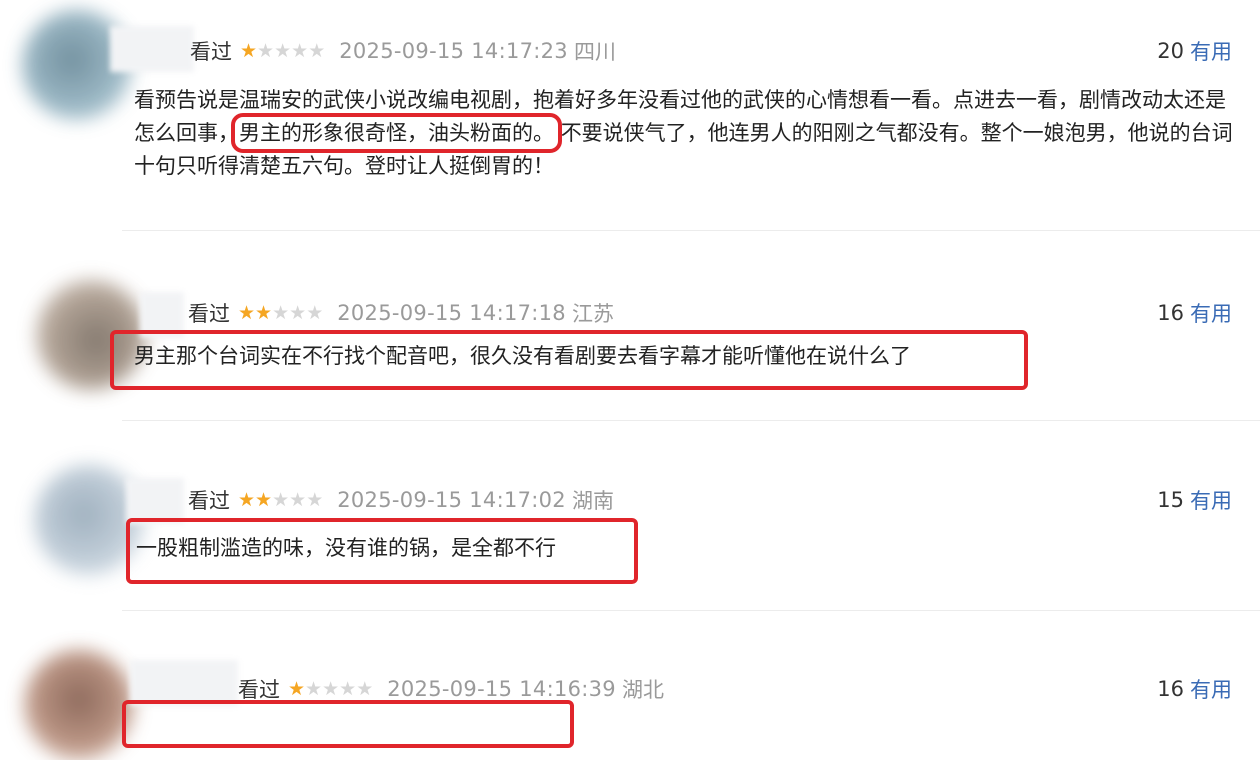  What do you see at coordinates (592, 314) in the screenshot?
I see `review-region: 江苏` at bounding box center [592, 314].